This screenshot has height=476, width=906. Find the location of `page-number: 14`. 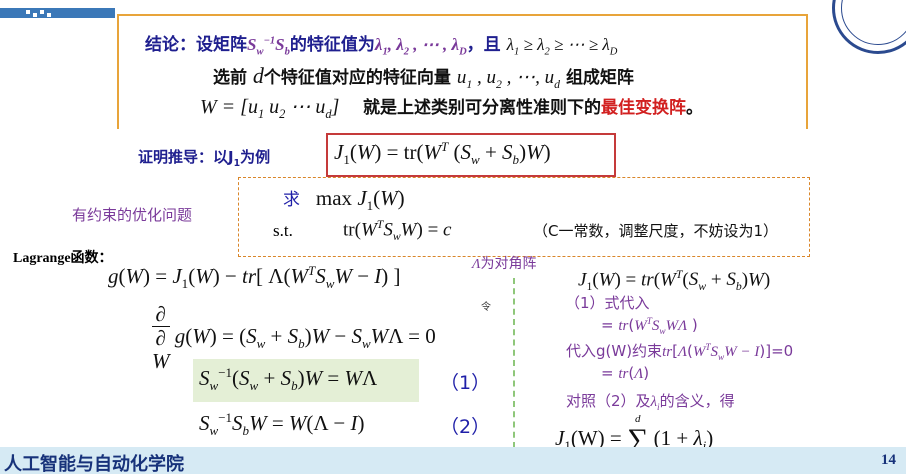

page-number: 14 is located at coordinates (888, 460).